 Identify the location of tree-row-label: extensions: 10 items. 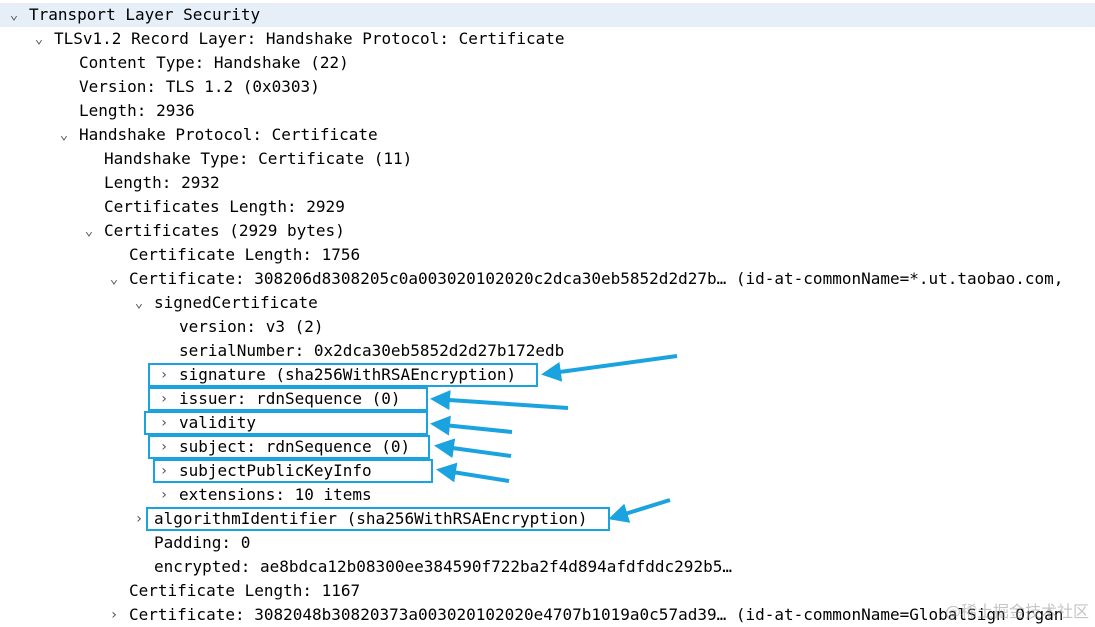
(275, 494).